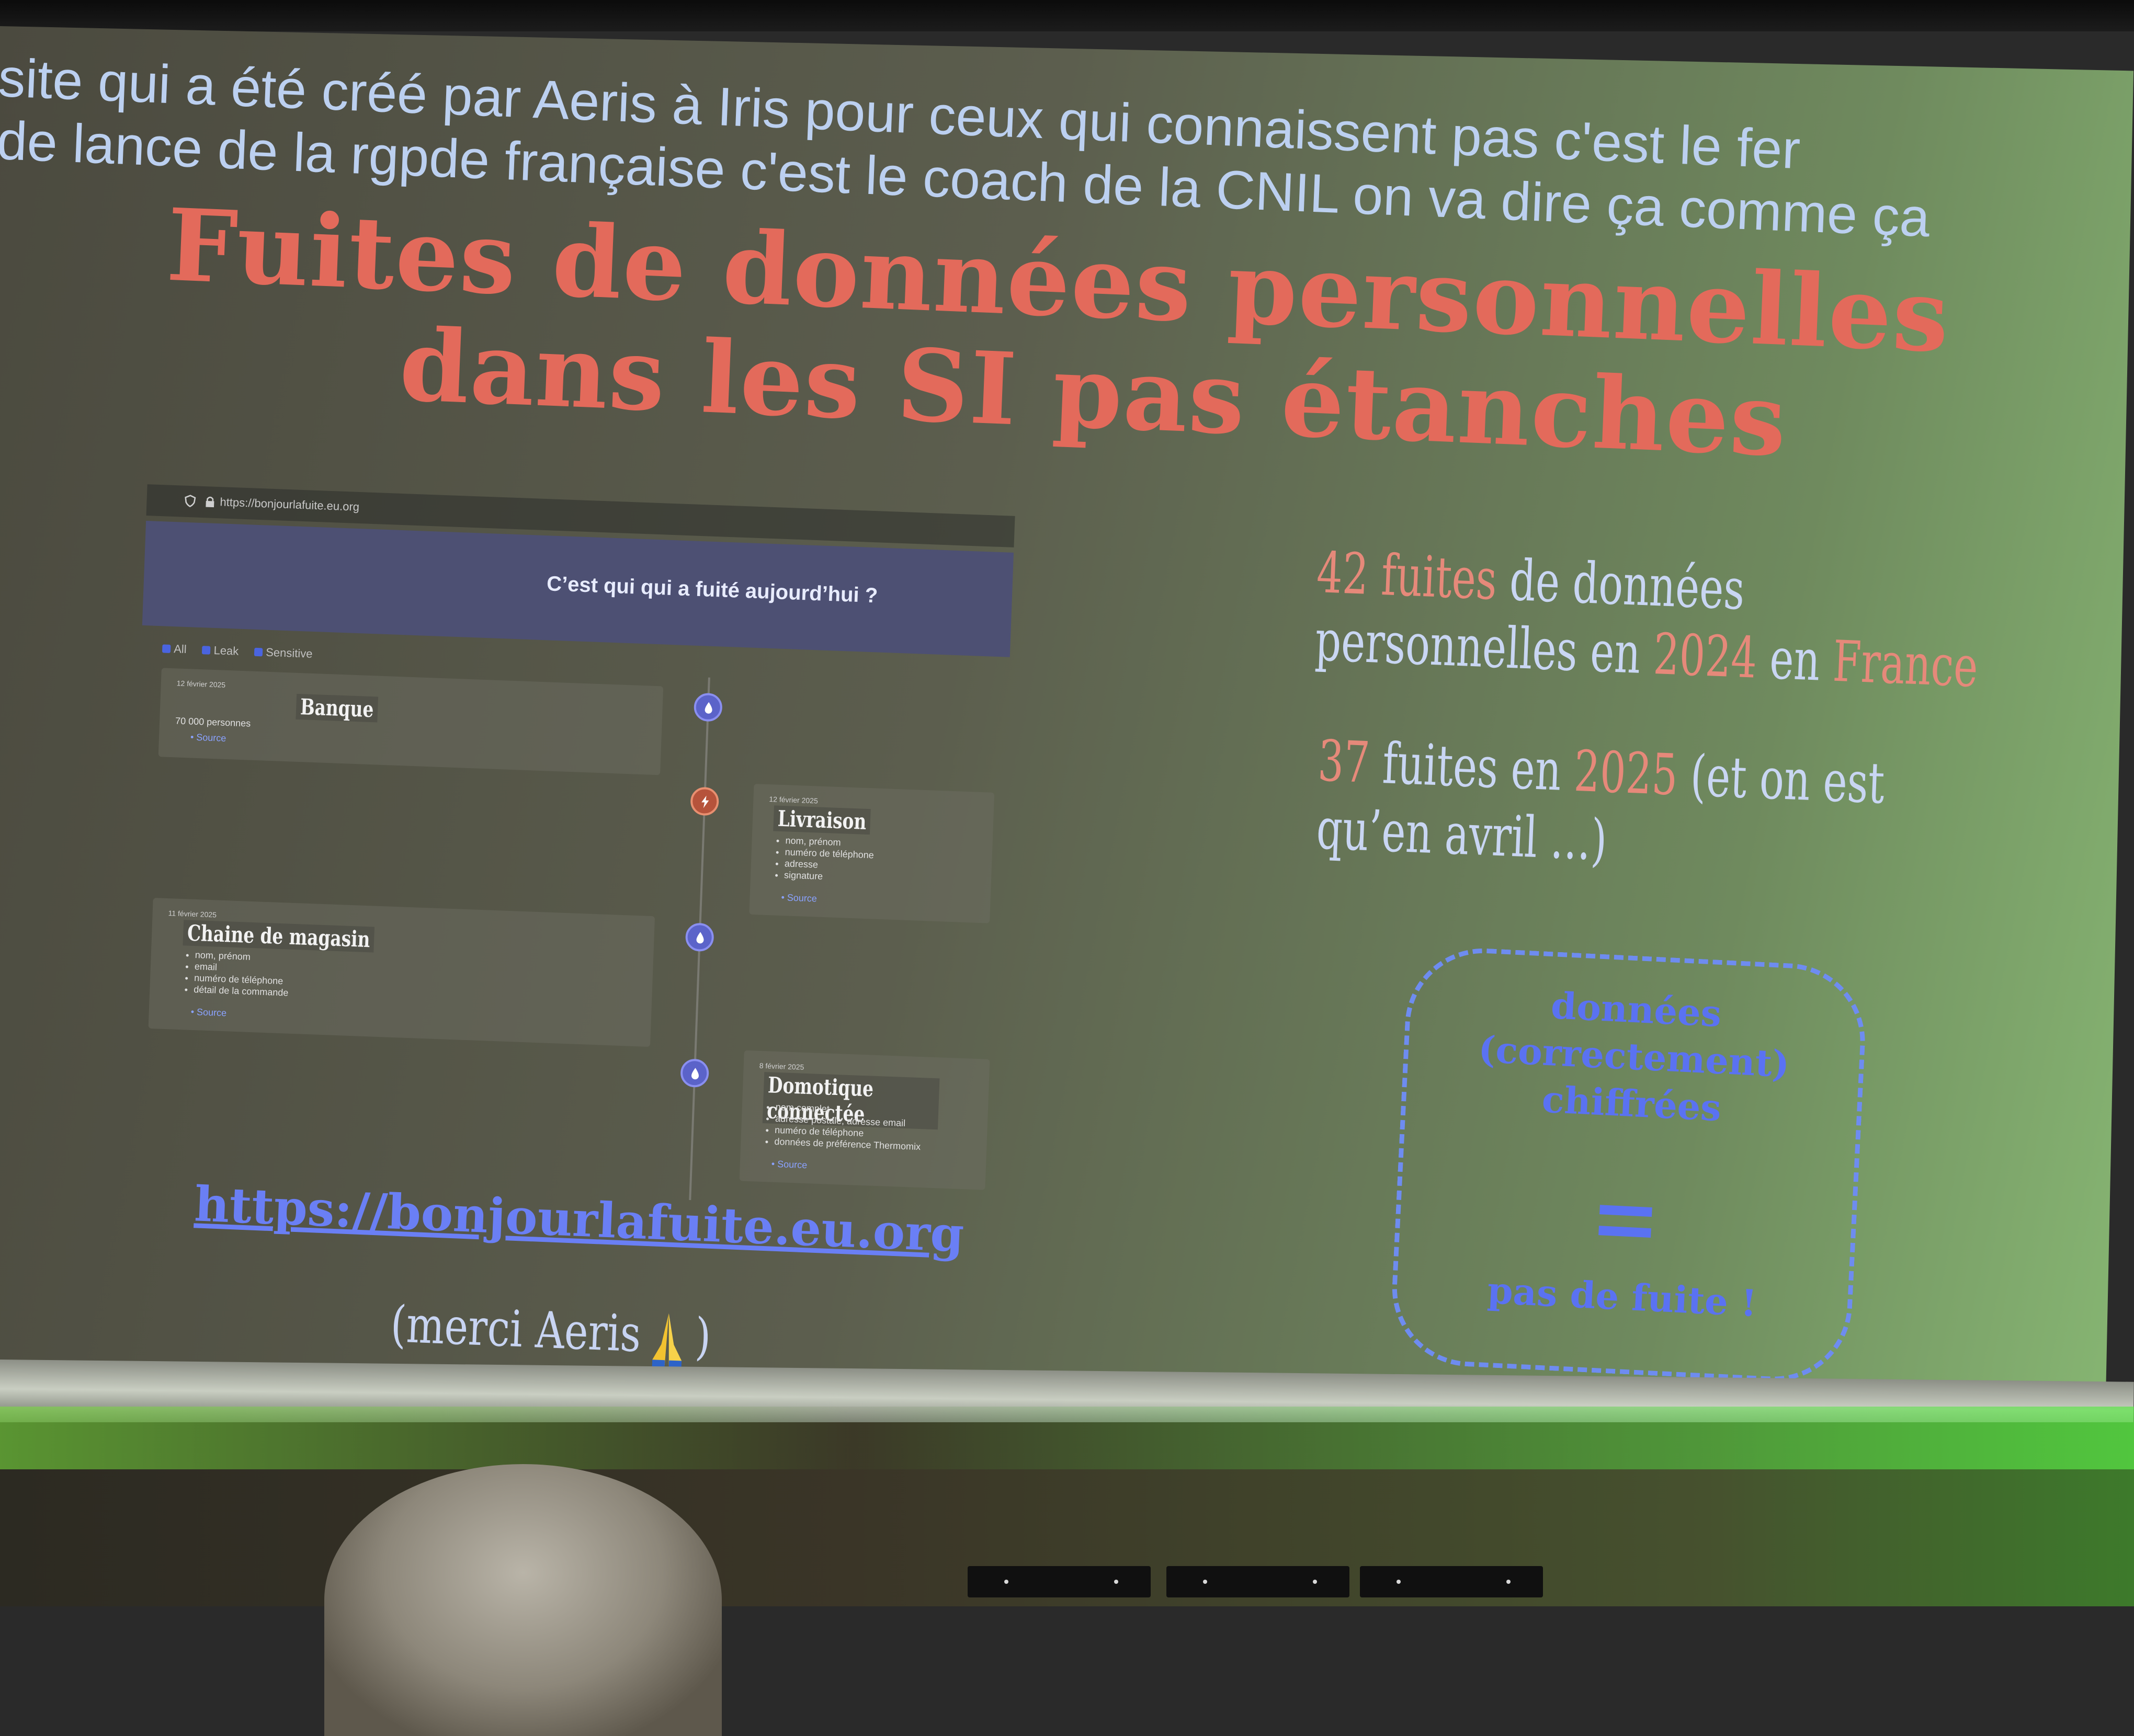 This screenshot has height=1736, width=2134. What do you see at coordinates (1622, 1297) in the screenshot?
I see `callout-line-4: pas de fuite !` at bounding box center [1622, 1297].